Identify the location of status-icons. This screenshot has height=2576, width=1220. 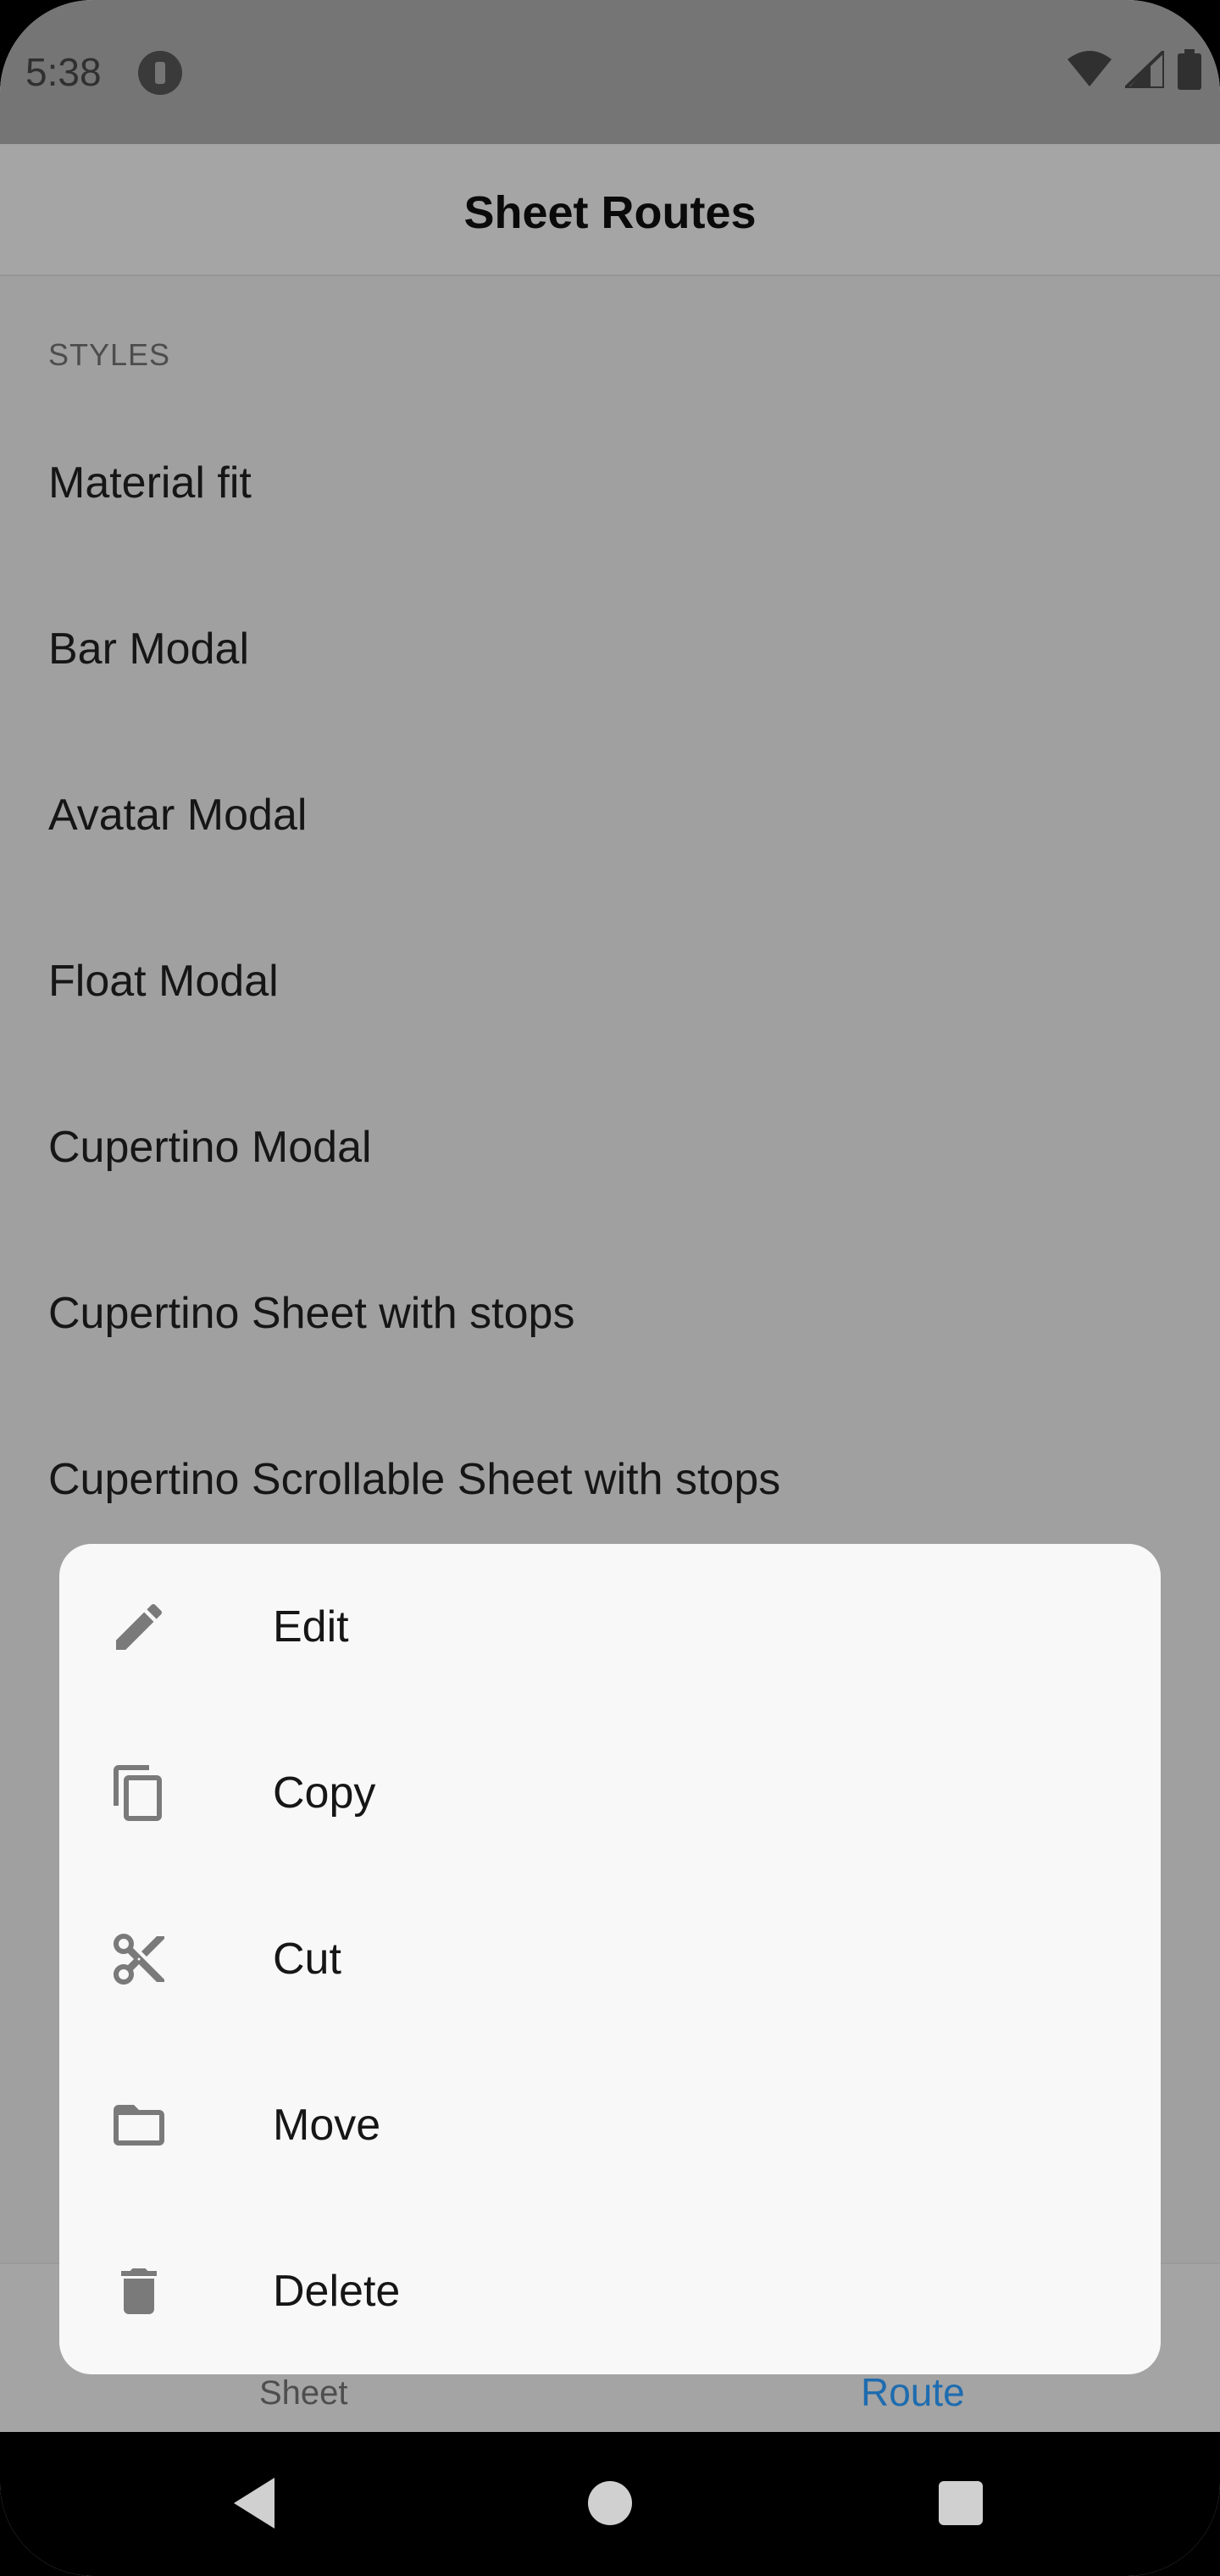
(1134, 69).